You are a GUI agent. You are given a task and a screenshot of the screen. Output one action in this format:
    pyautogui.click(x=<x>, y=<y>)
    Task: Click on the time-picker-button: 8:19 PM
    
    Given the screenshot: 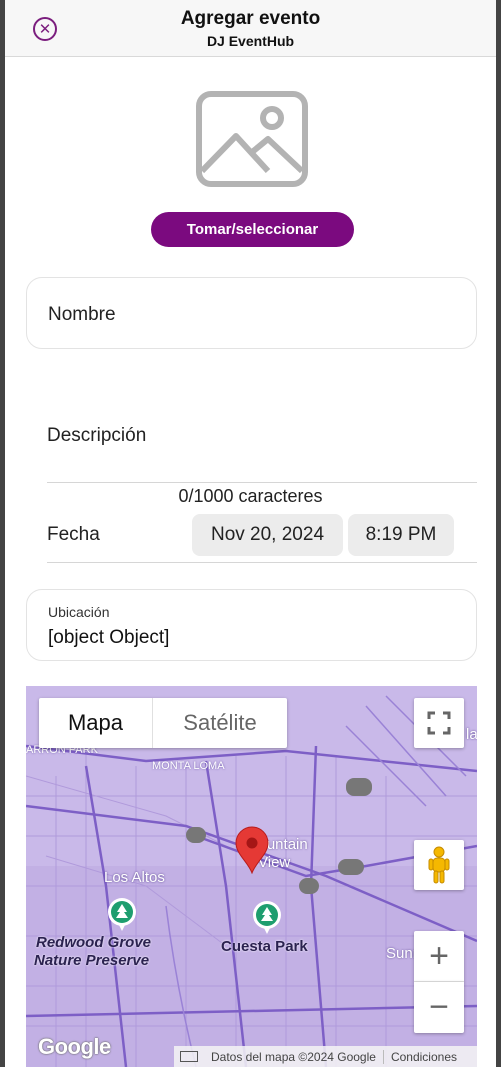 What is the action you would take?
    pyautogui.click(x=401, y=535)
    